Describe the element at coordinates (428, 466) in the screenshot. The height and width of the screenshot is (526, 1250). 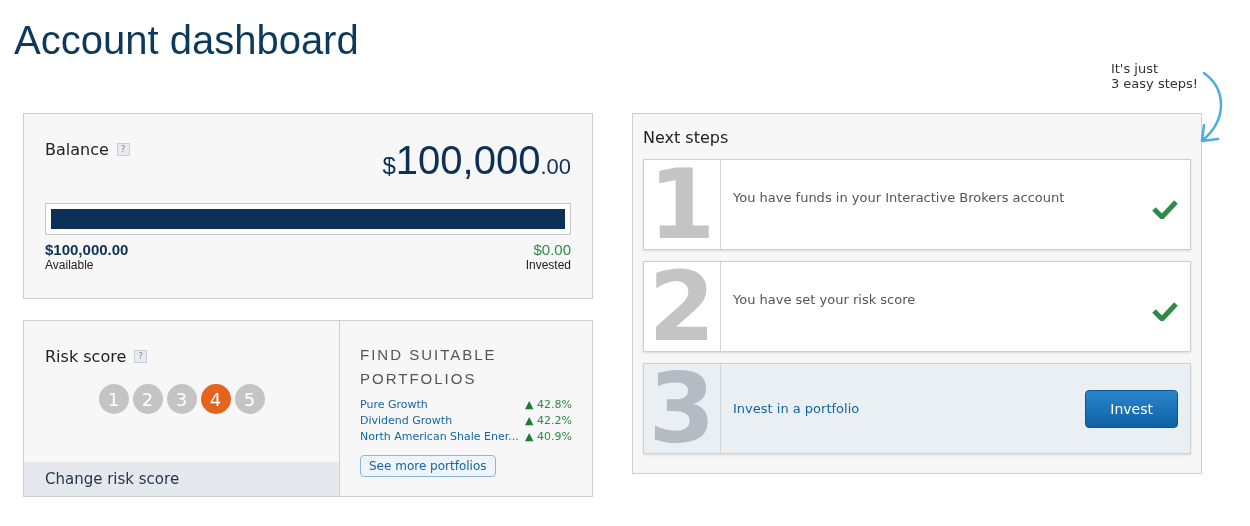
I see `see-more-portfolios-button: See more portfolios` at that location.